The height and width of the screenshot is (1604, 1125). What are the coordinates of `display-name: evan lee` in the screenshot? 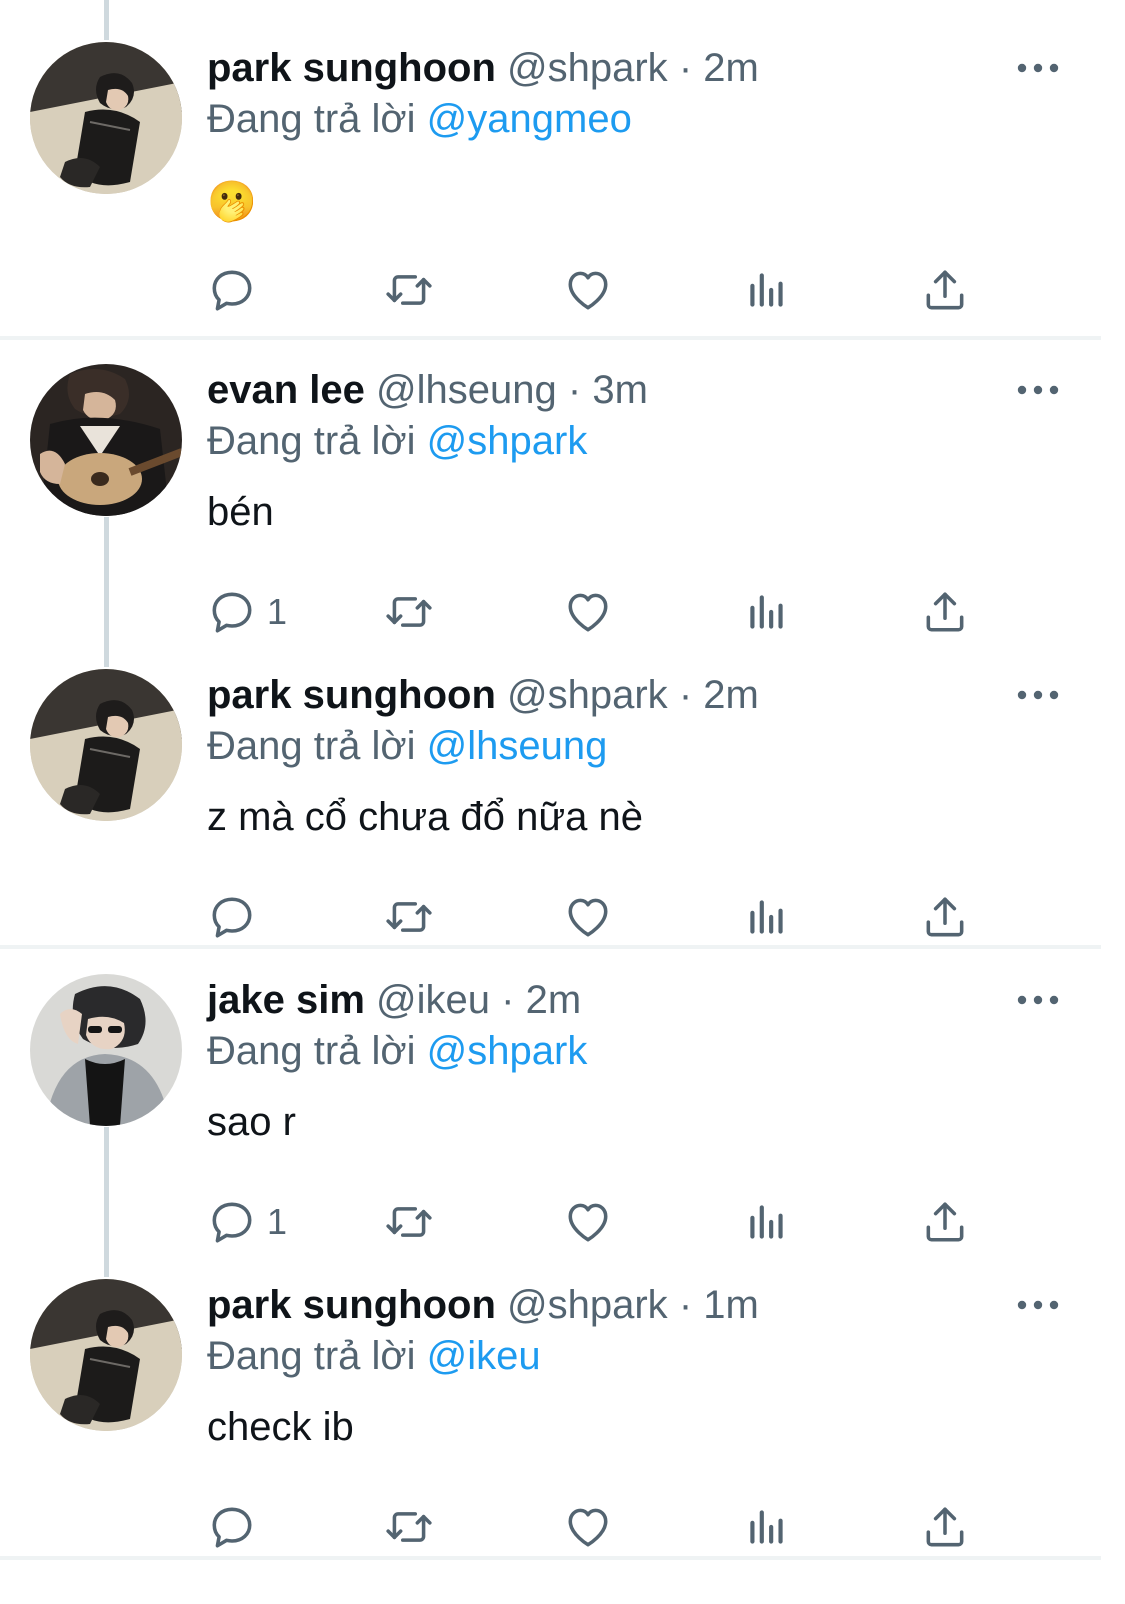 It's located at (286, 390).